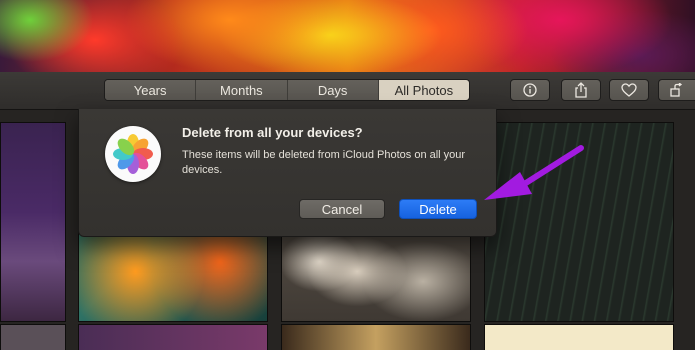  What do you see at coordinates (242, 90) in the screenshot?
I see `tab-months: Months` at bounding box center [242, 90].